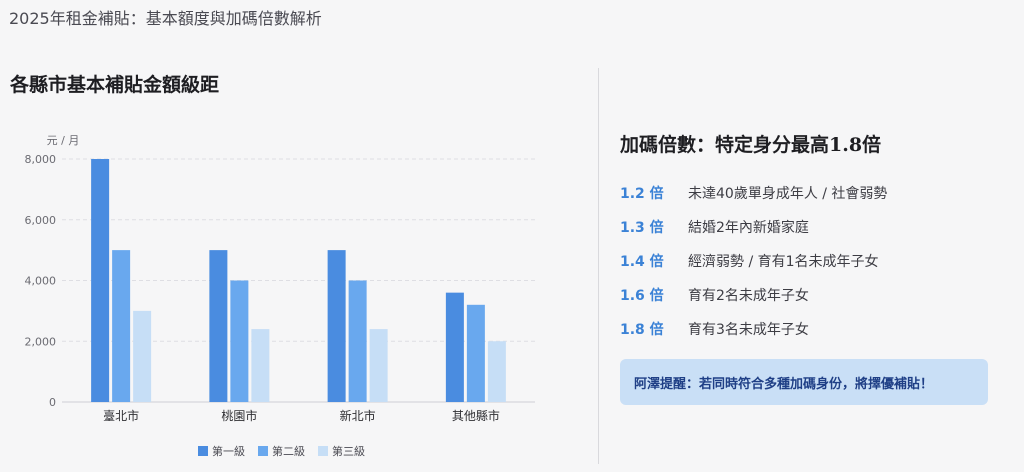 The image size is (1024, 472). Describe the element at coordinates (239, 415) in the screenshot. I see `x-tick-label: 桃園市` at that location.